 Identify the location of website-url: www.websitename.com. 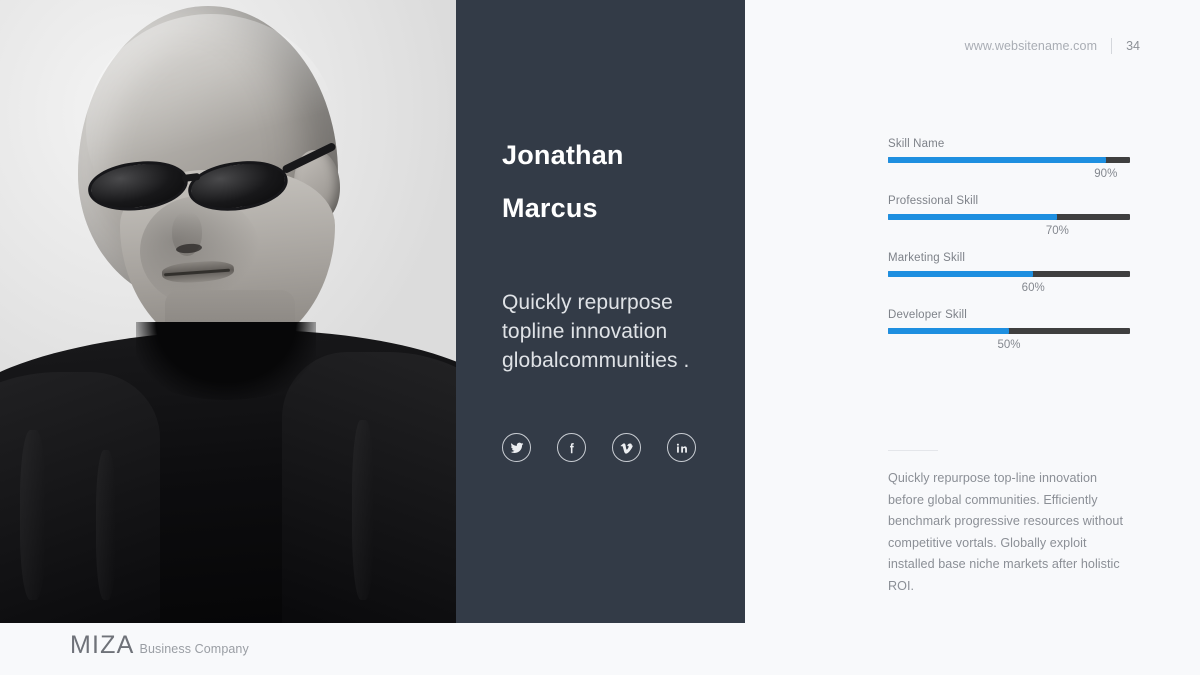
(1031, 46).